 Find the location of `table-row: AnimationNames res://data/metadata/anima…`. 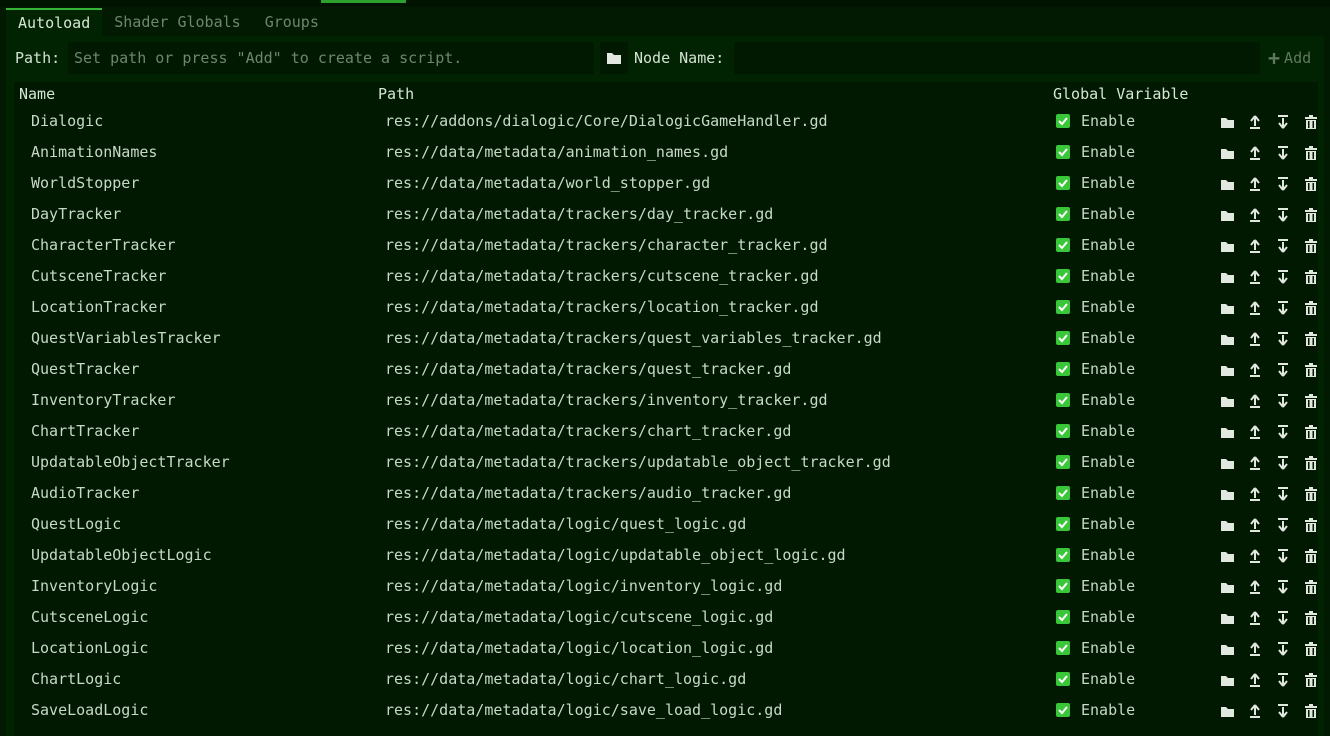

table-row: AnimationNames res://data/metadata/anima… is located at coordinates (666, 152).